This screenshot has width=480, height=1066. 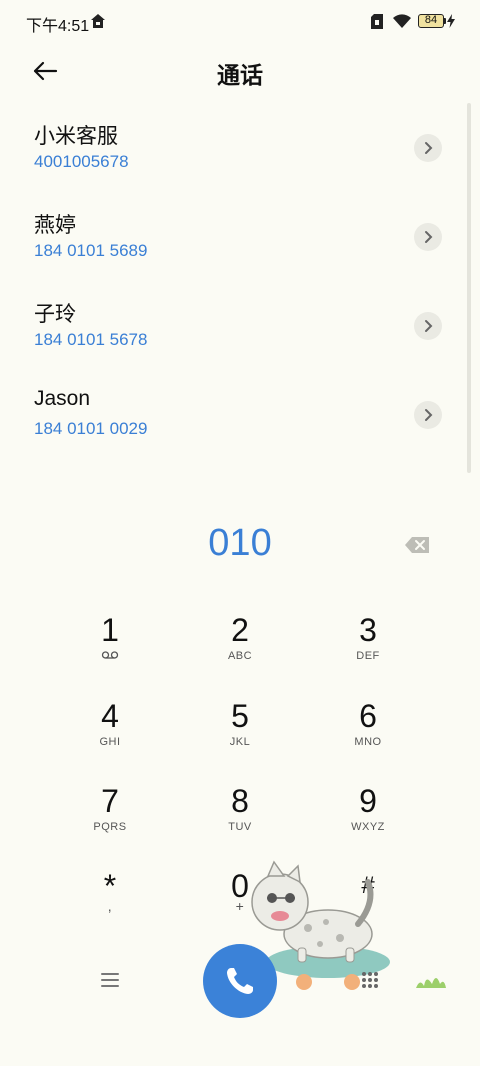 What do you see at coordinates (368, 656) in the screenshot?
I see `key-letters: DEF` at bounding box center [368, 656].